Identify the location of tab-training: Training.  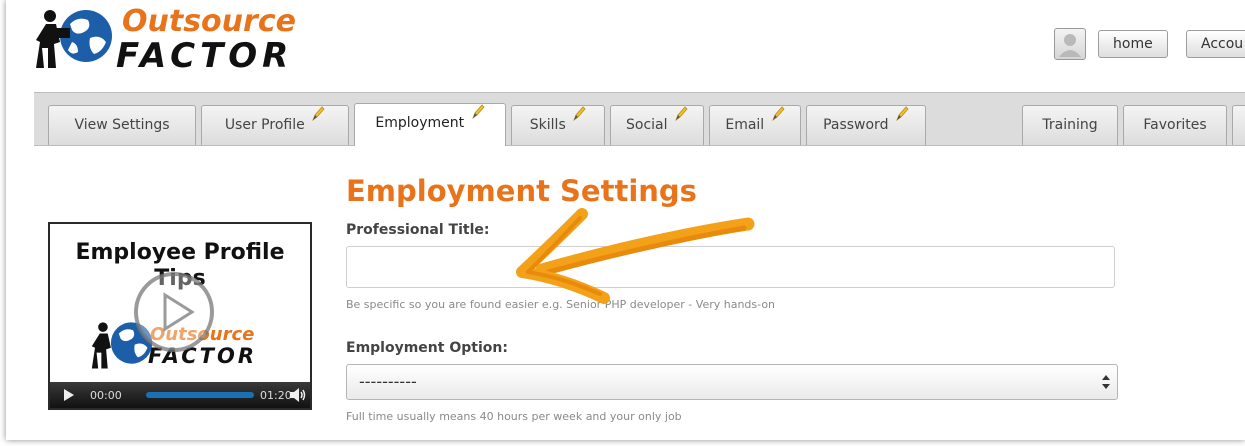
(1070, 125).